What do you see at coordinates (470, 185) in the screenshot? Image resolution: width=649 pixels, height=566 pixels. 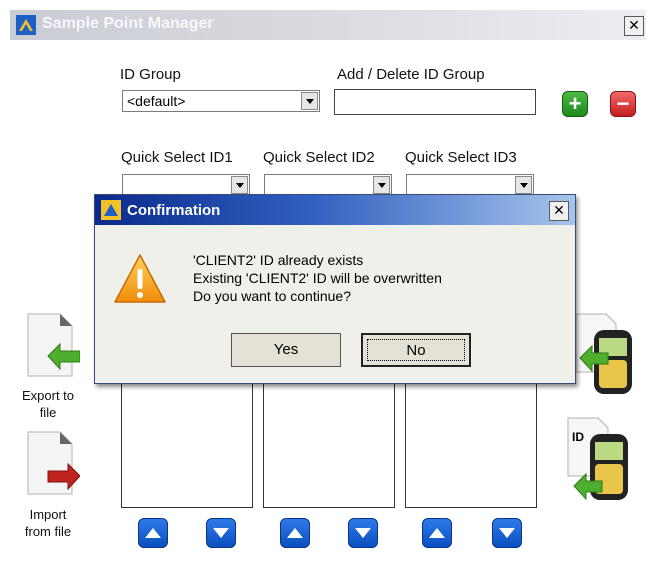 I see `quick-select-id3-select` at bounding box center [470, 185].